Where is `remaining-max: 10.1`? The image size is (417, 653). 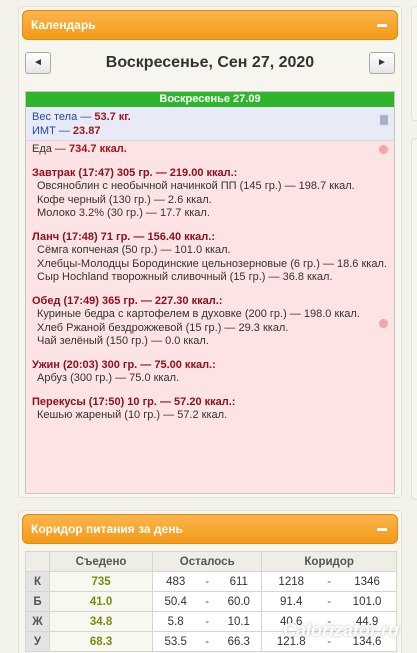
remaining-max: 10.1 is located at coordinates (239, 621).